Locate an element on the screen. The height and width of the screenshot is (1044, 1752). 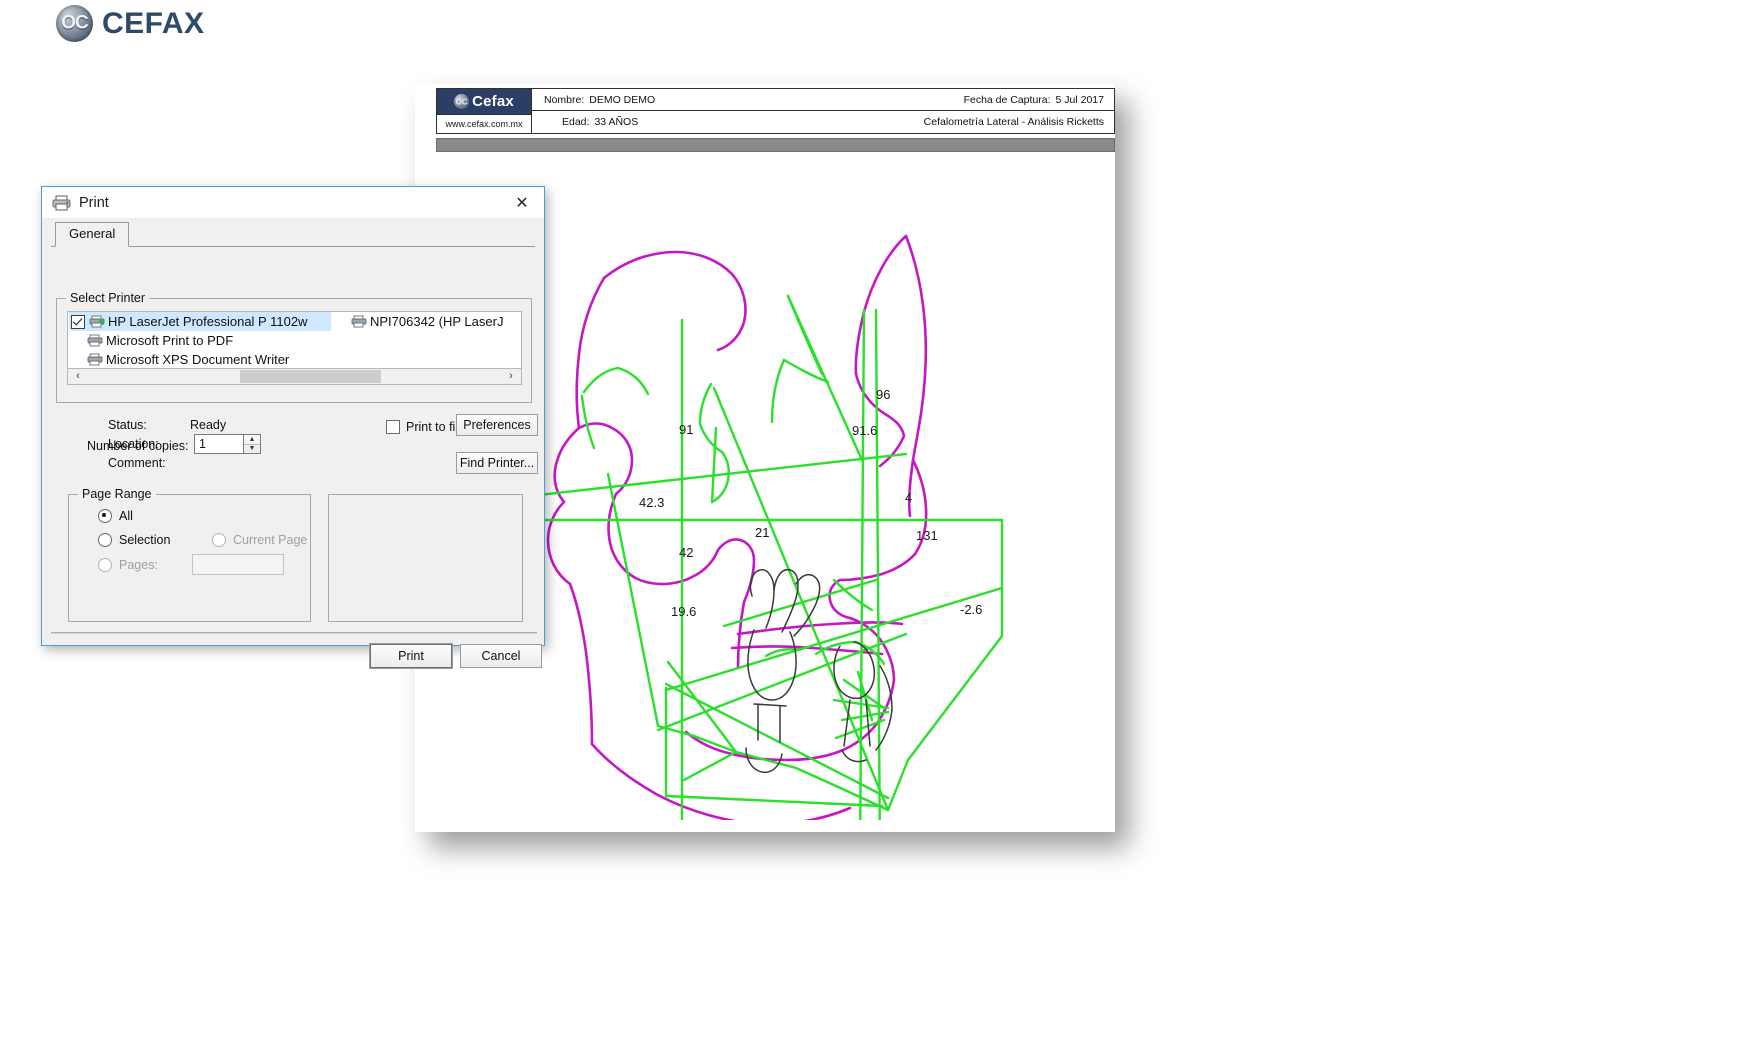
radio-selection-label: Selection is located at coordinates (145, 540).